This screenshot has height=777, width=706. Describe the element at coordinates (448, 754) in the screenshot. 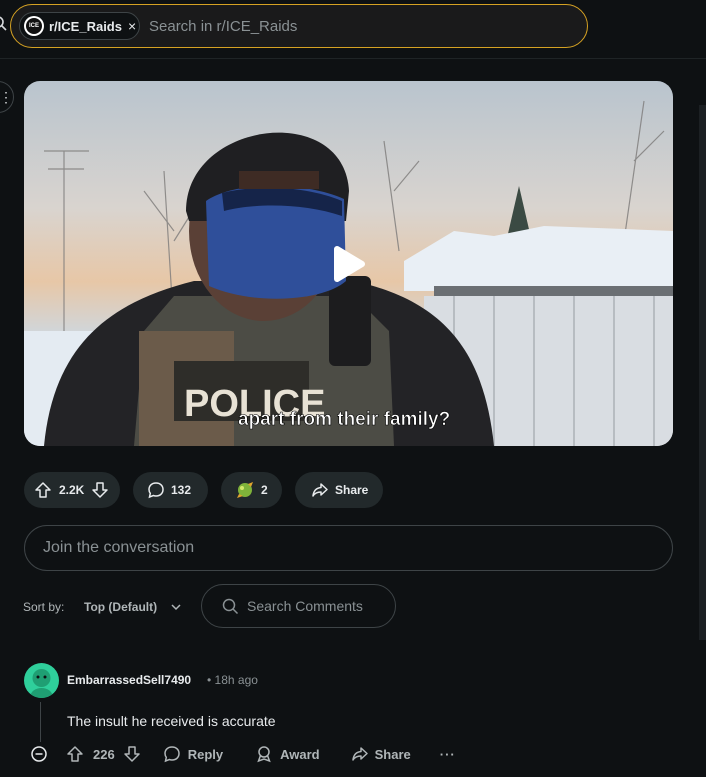

I see `more-options-icon: ···` at that location.